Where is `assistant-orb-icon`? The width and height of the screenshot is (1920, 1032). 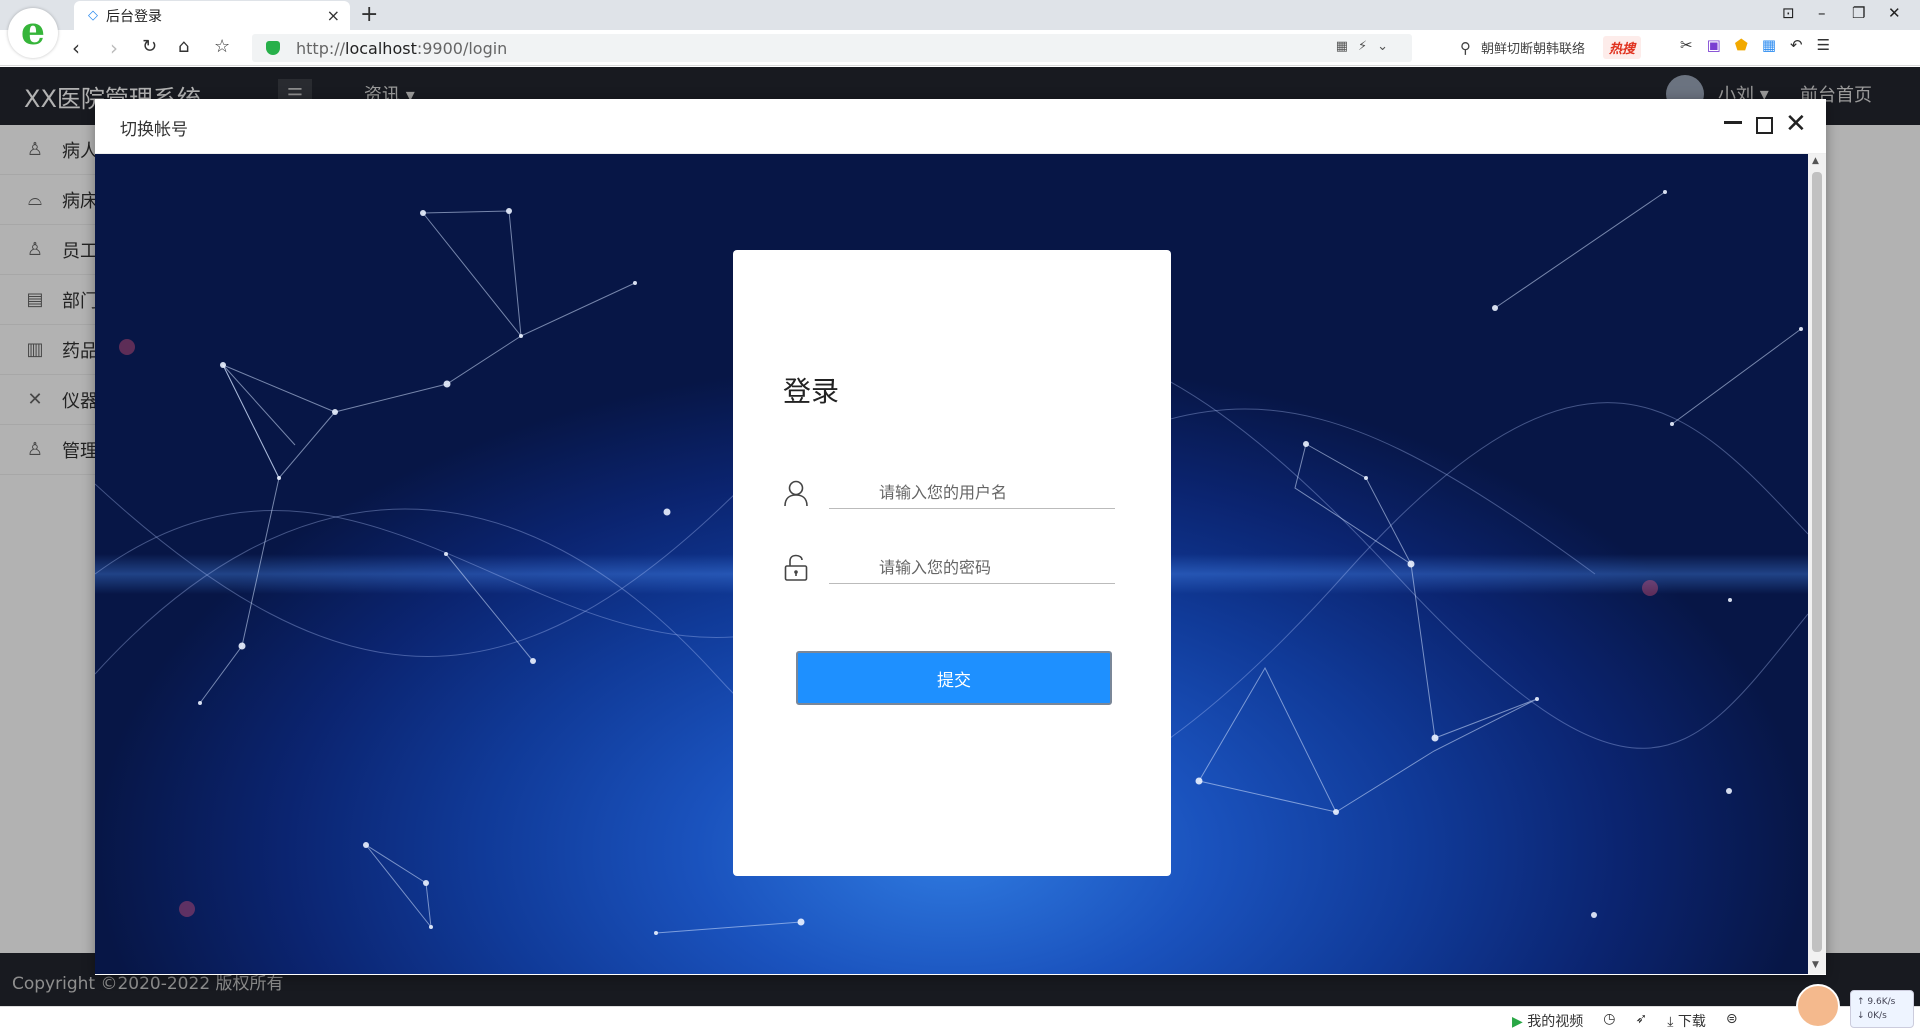
assistant-orb-icon is located at coordinates (1818, 1006).